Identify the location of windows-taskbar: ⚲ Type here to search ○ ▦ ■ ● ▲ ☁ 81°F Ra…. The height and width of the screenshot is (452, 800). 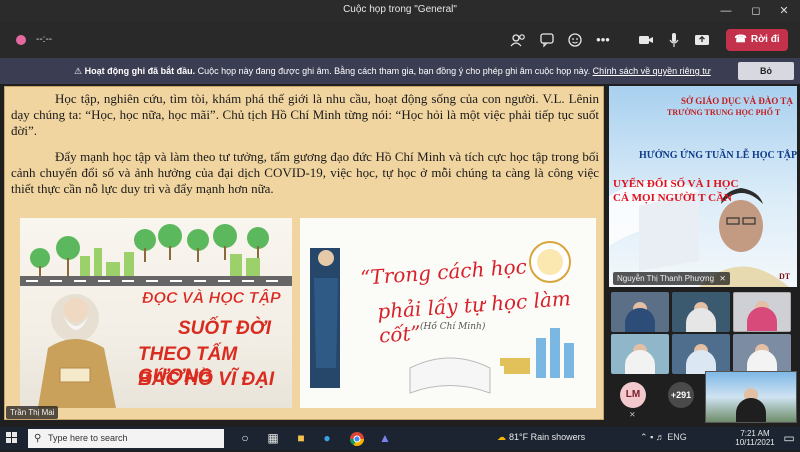
(400, 438).